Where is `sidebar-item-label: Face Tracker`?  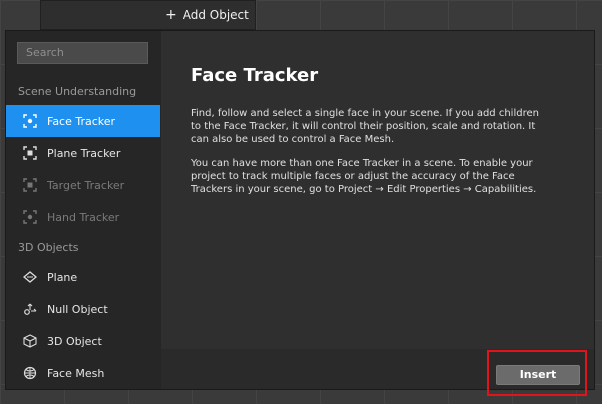
sidebar-item-label: Face Tracker is located at coordinates (81, 121).